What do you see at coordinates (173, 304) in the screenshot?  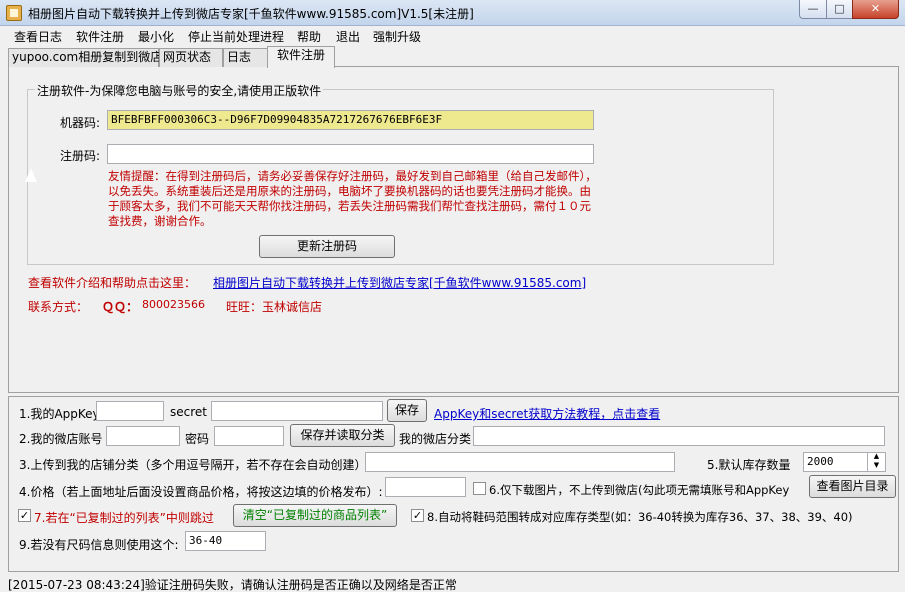 I see `qq-value: 800023566` at bounding box center [173, 304].